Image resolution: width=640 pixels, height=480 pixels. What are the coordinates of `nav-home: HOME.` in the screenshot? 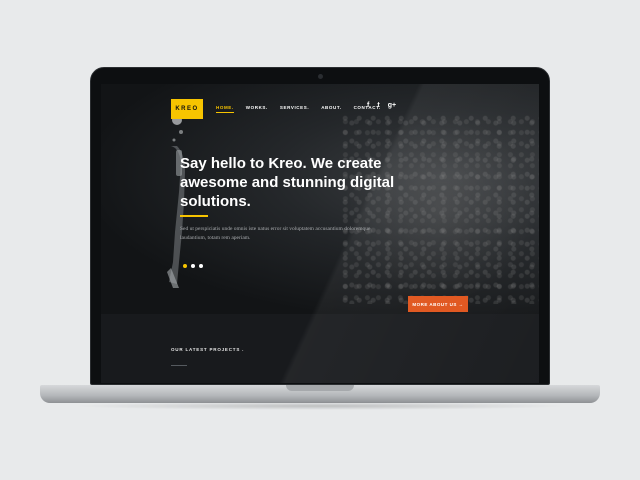 It's located at (225, 109).